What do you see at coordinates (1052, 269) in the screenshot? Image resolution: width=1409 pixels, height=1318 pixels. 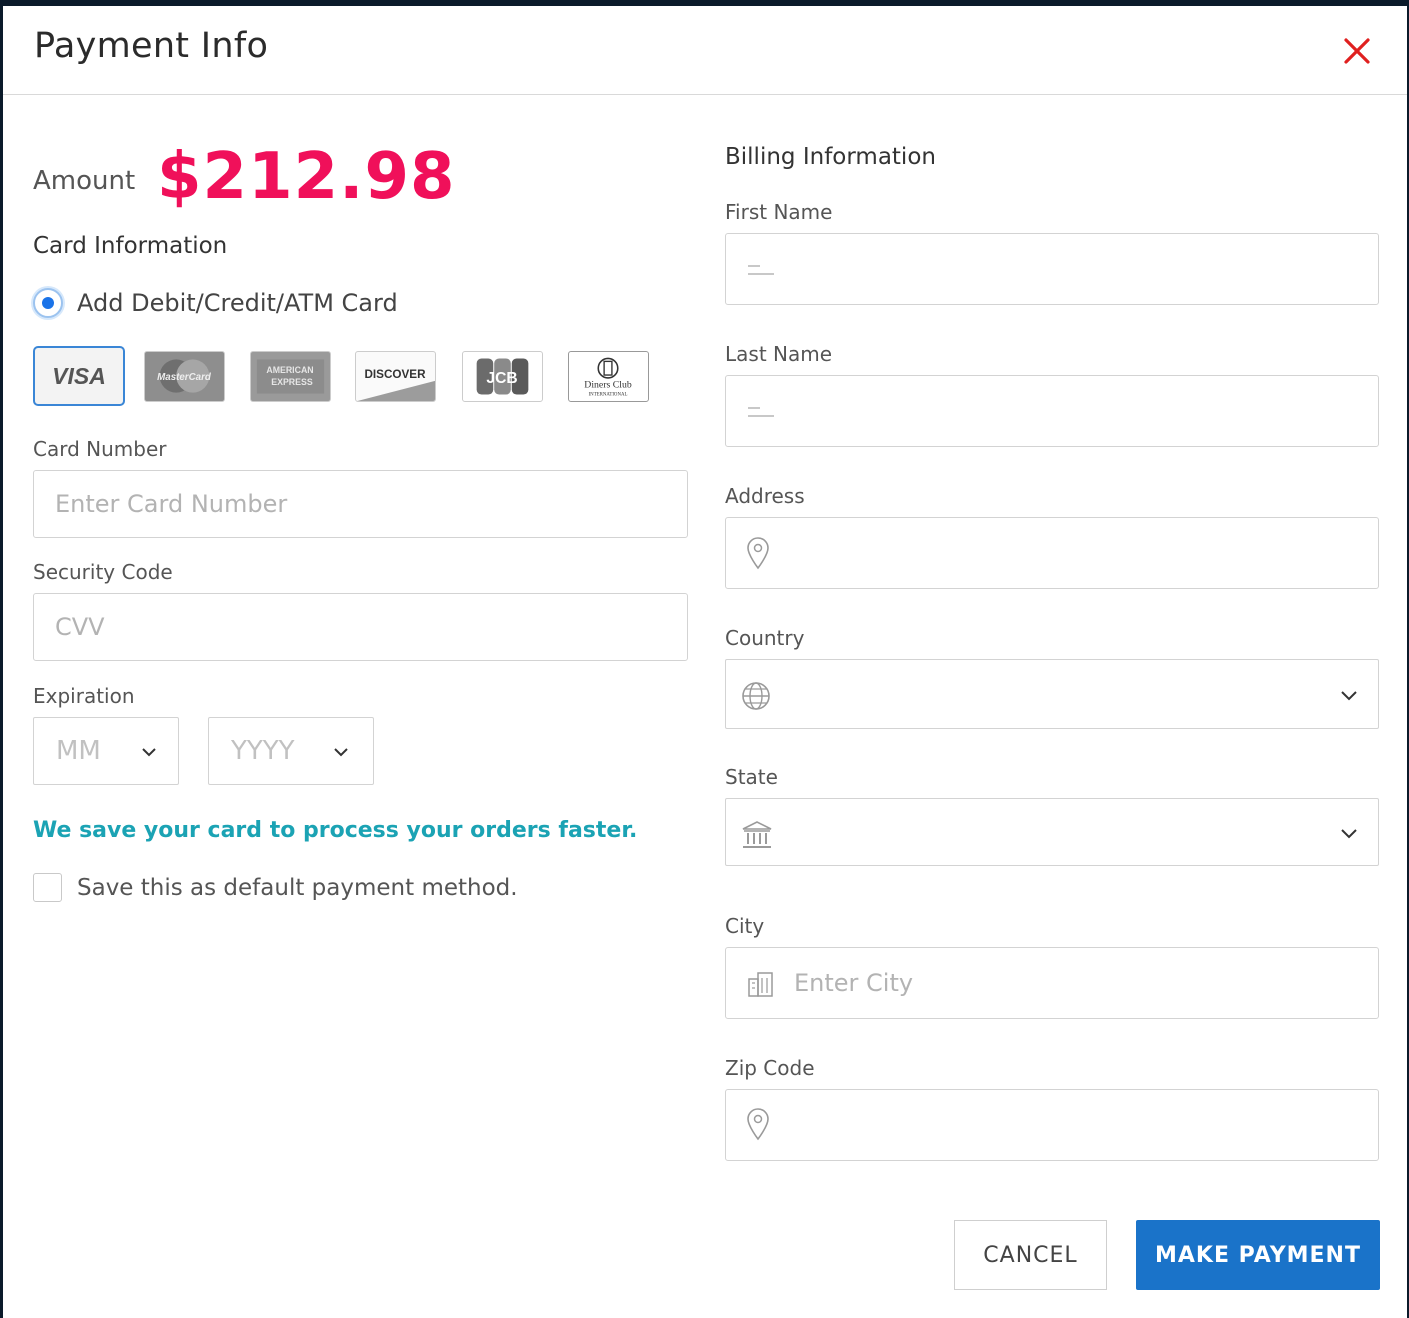 I see `first-name-input` at bounding box center [1052, 269].